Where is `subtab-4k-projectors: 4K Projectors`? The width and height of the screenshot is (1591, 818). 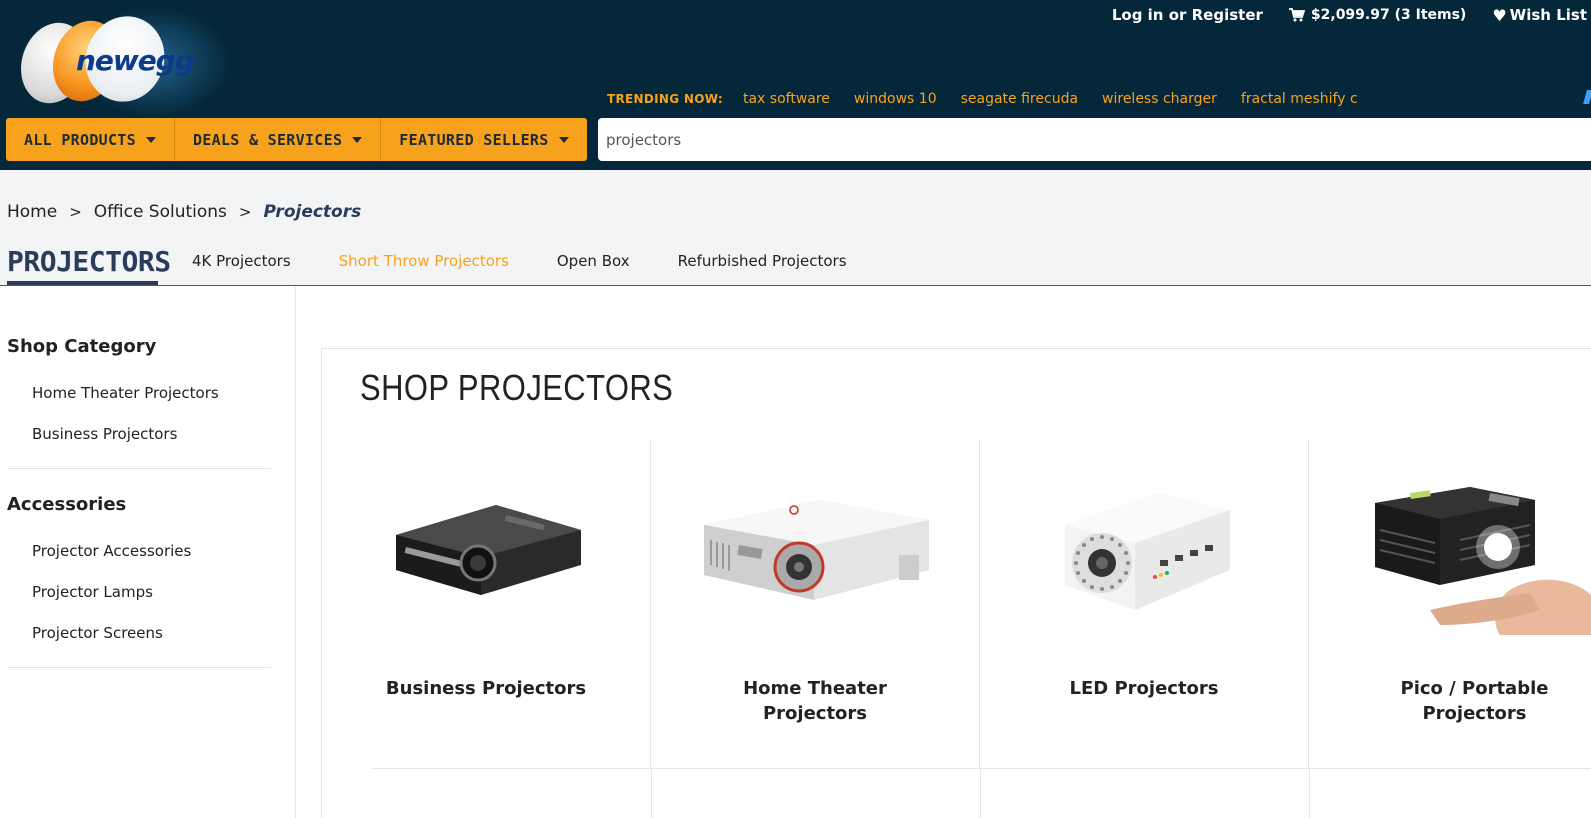 subtab-4k-projectors: 4K Projectors is located at coordinates (241, 261).